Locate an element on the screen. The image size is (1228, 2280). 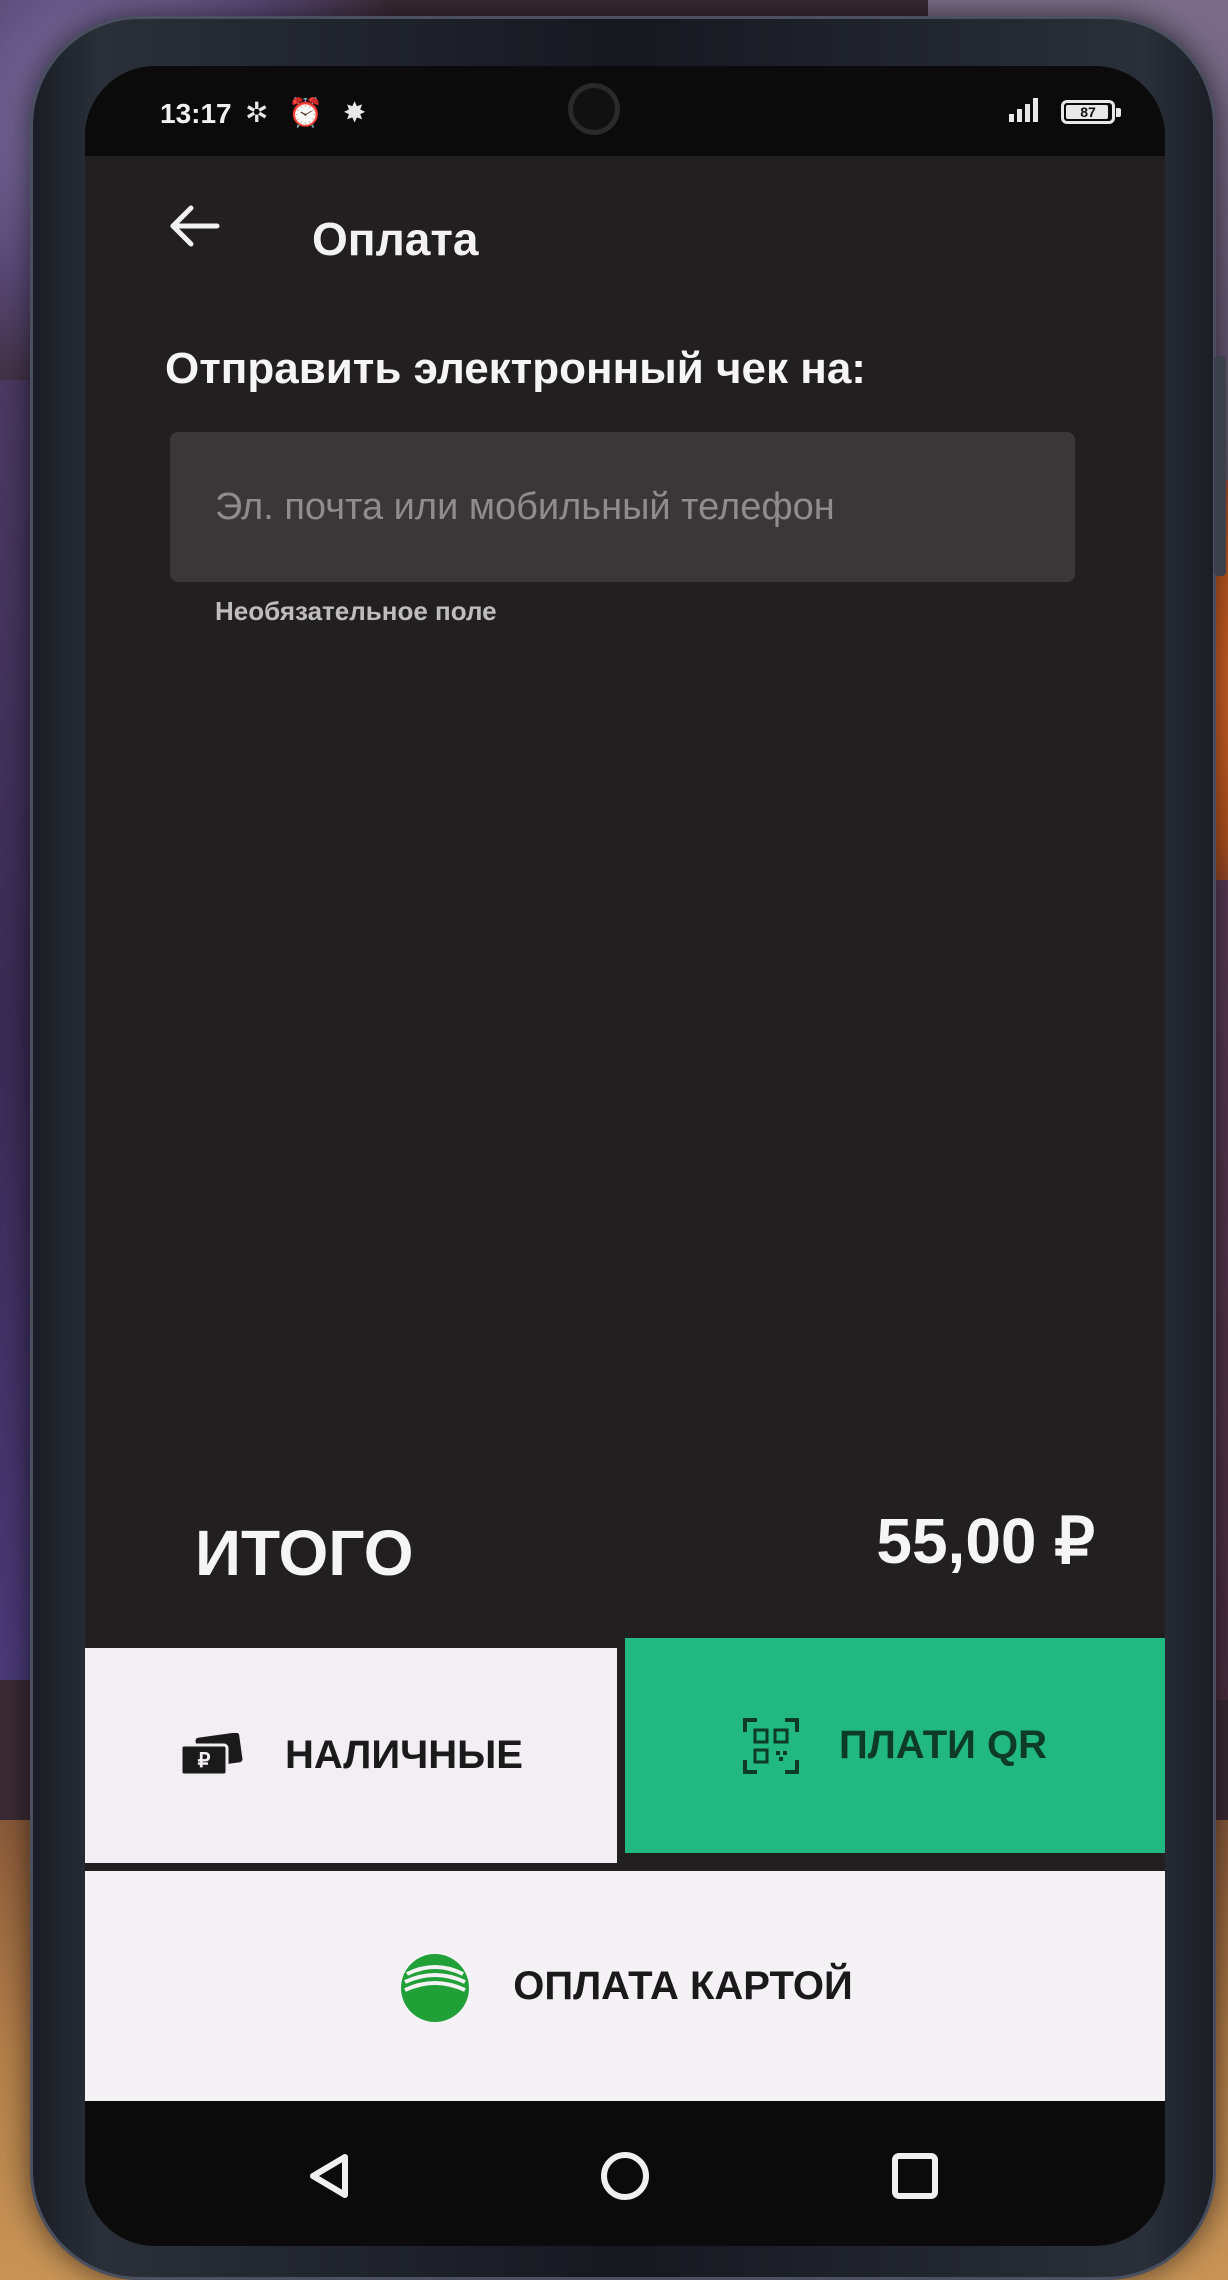
signal-icon is located at coordinates (1023, 110).